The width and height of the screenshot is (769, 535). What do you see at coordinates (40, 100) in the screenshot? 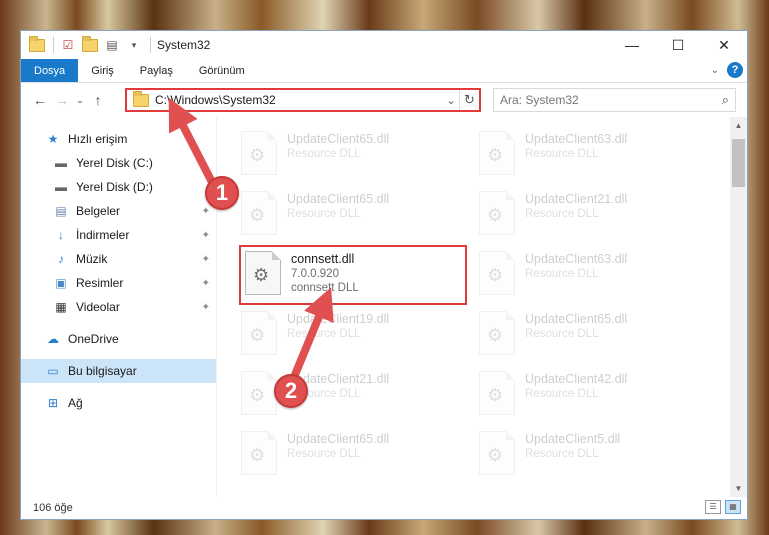
I see `back-button: ←` at bounding box center [40, 100].